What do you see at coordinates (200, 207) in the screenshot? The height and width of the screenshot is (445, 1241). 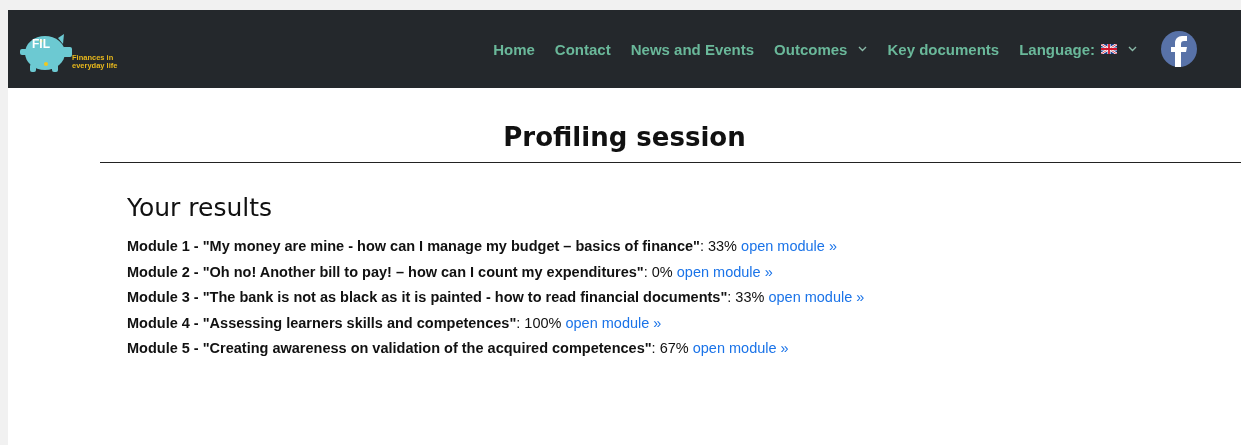 I see `results-heading: Your results` at bounding box center [200, 207].